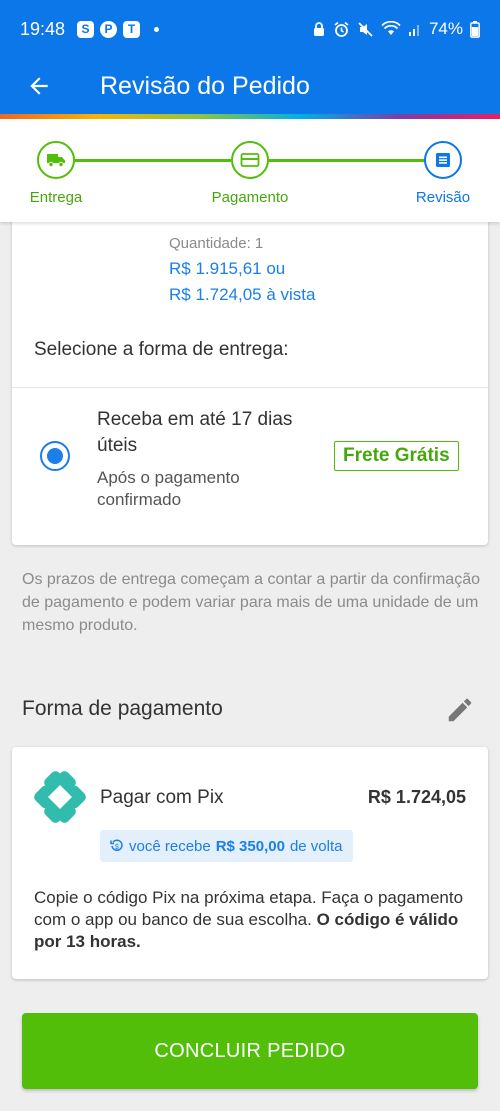  I want to click on checkout-stepper: Entrega Pagamento Revisão, so click(250, 170).